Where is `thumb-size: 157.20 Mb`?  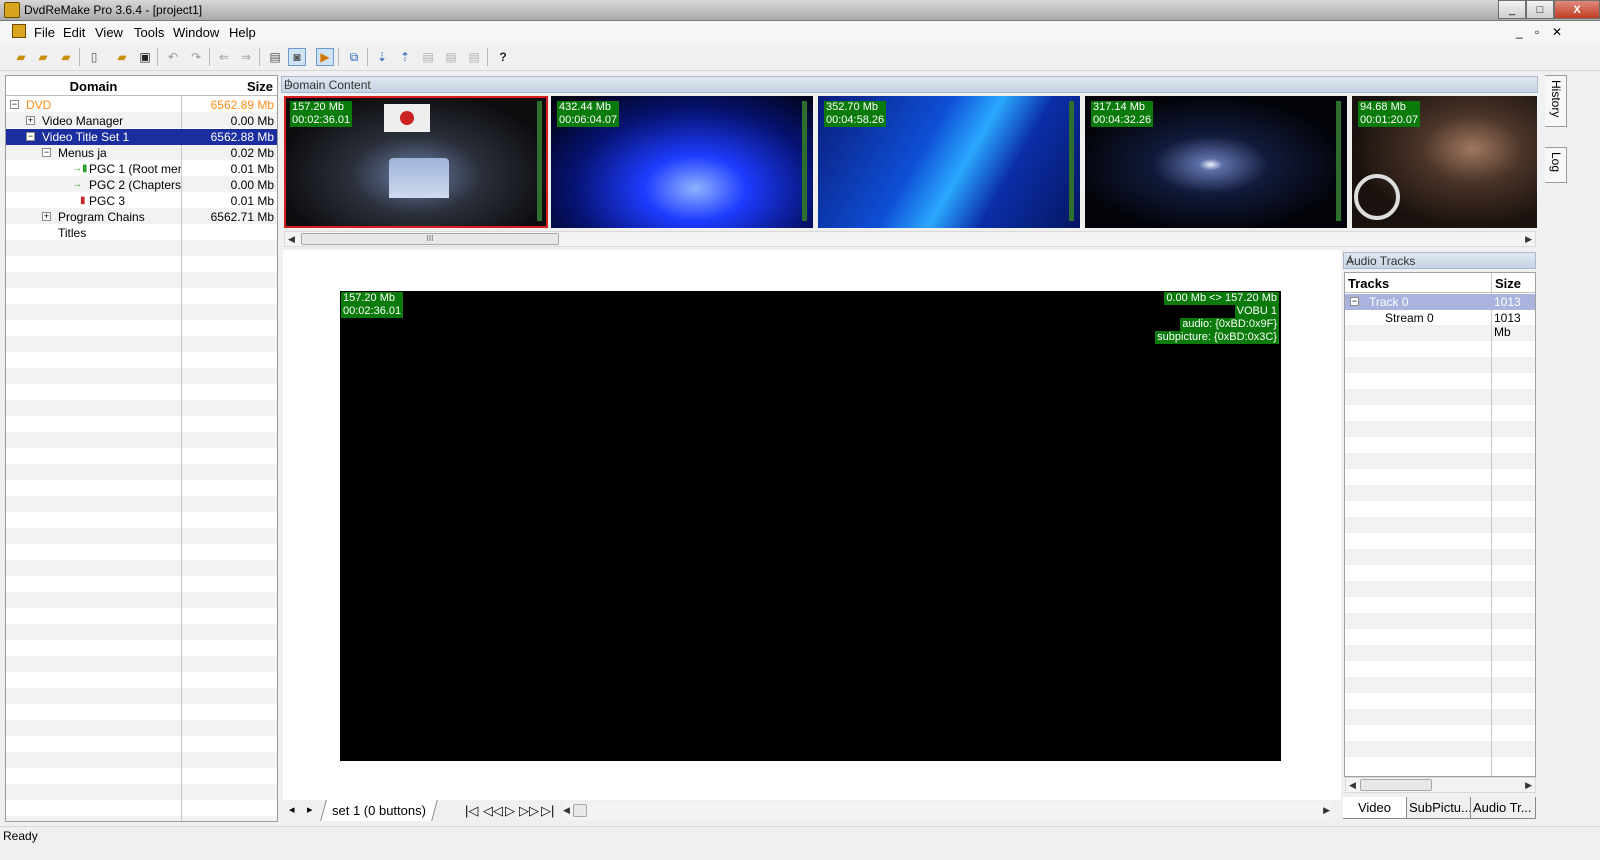 thumb-size: 157.20 Mb is located at coordinates (318, 107).